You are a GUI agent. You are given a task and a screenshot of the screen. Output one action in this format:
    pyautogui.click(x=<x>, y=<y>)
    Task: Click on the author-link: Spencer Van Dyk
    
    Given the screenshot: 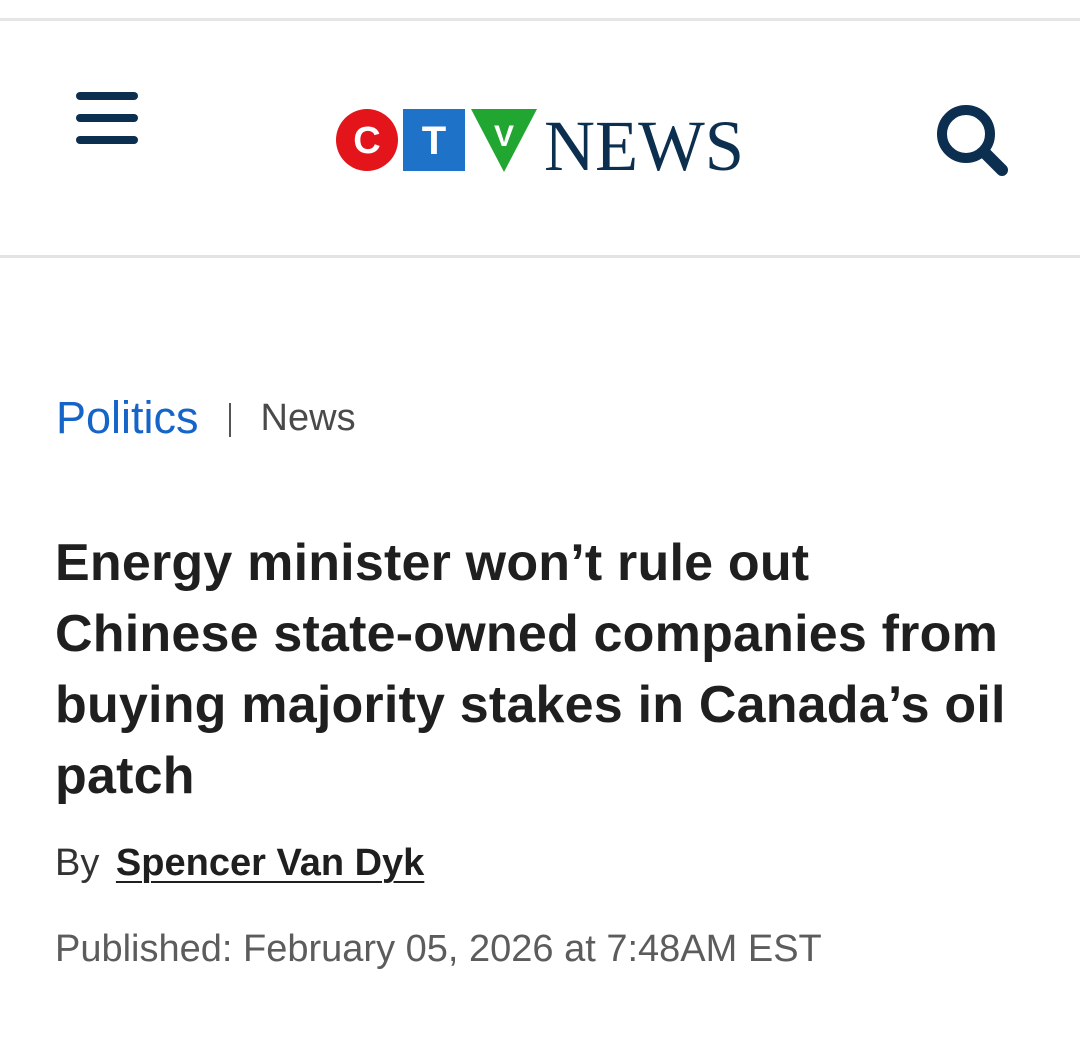 What is the action you would take?
    pyautogui.click(x=270, y=863)
    